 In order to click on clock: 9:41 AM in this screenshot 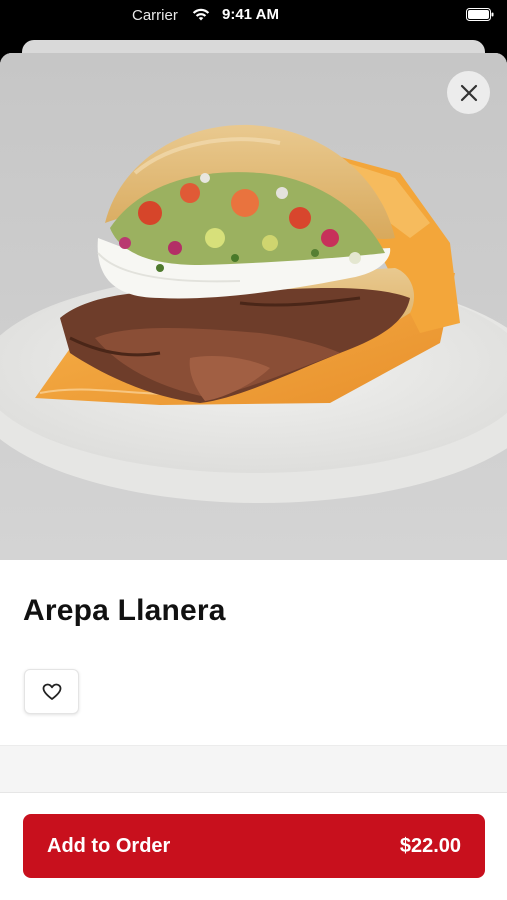, I will do `click(250, 14)`.